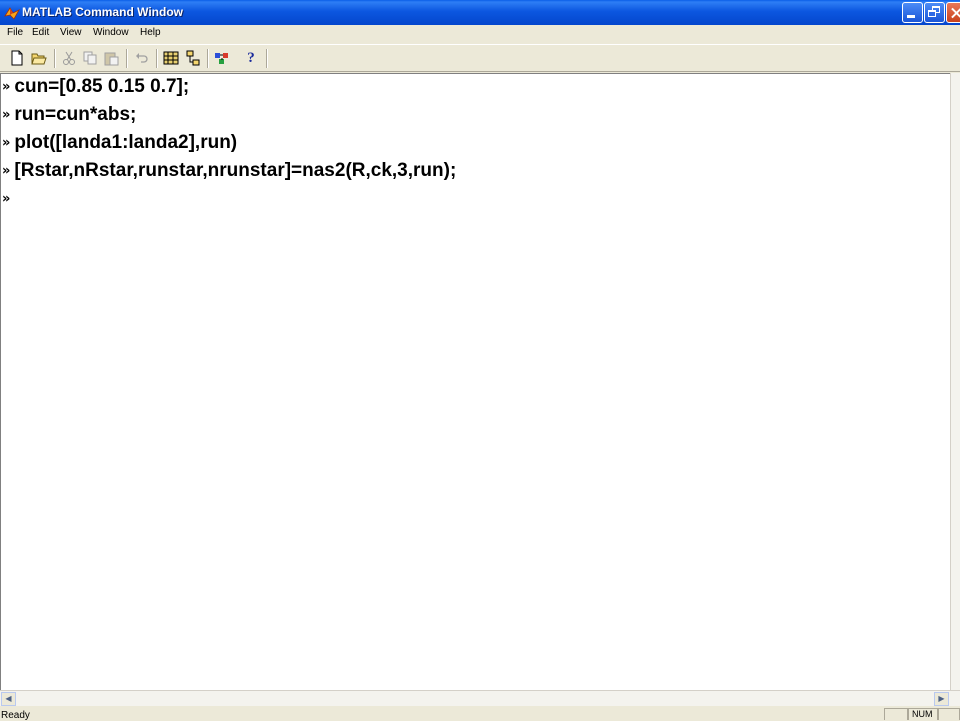 The height and width of the screenshot is (721, 960). What do you see at coordinates (251, 58) in the screenshot?
I see `help-icon: ?` at bounding box center [251, 58].